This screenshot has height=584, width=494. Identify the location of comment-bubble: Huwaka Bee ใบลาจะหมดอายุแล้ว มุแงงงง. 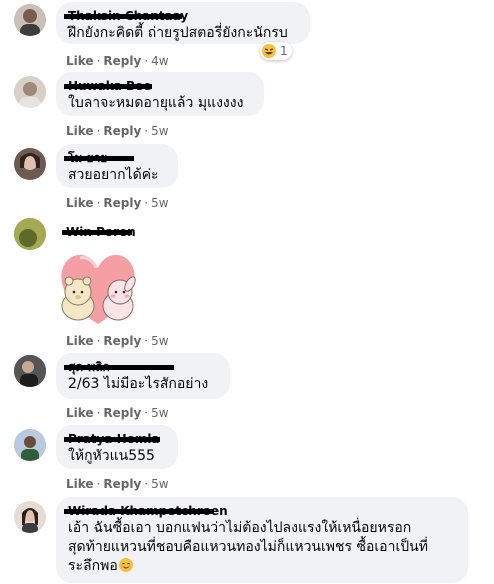
(160, 94).